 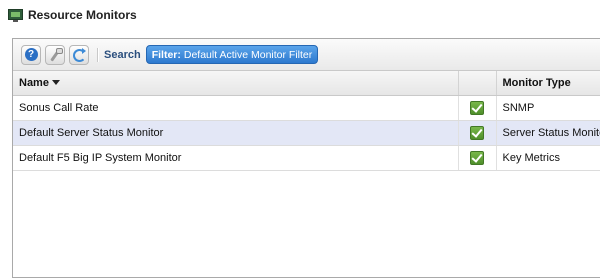 I want to click on wrench-icon, so click(x=55, y=54).